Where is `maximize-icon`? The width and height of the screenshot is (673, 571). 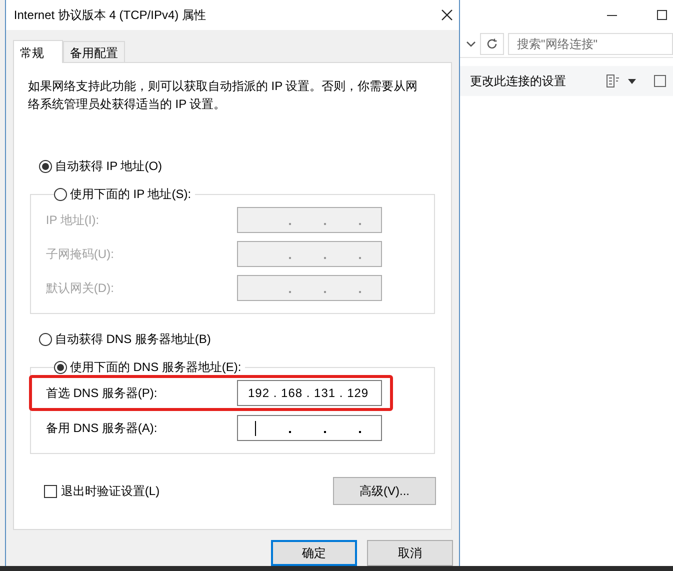 maximize-icon is located at coordinates (662, 15).